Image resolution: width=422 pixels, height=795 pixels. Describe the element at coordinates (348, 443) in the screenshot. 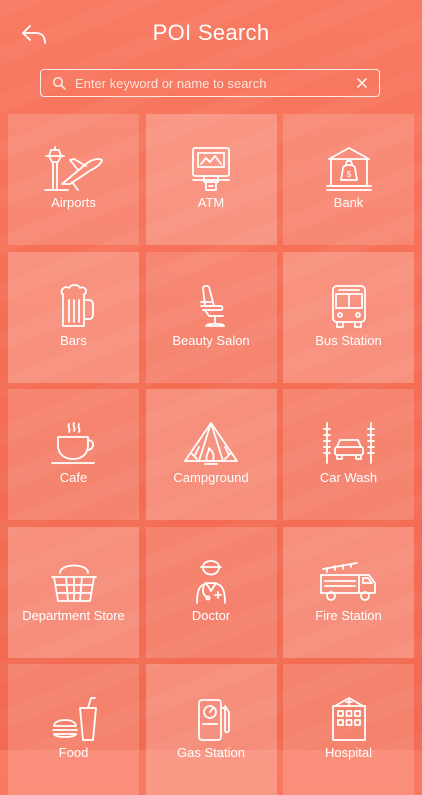

I see `car-wash-icon` at that location.